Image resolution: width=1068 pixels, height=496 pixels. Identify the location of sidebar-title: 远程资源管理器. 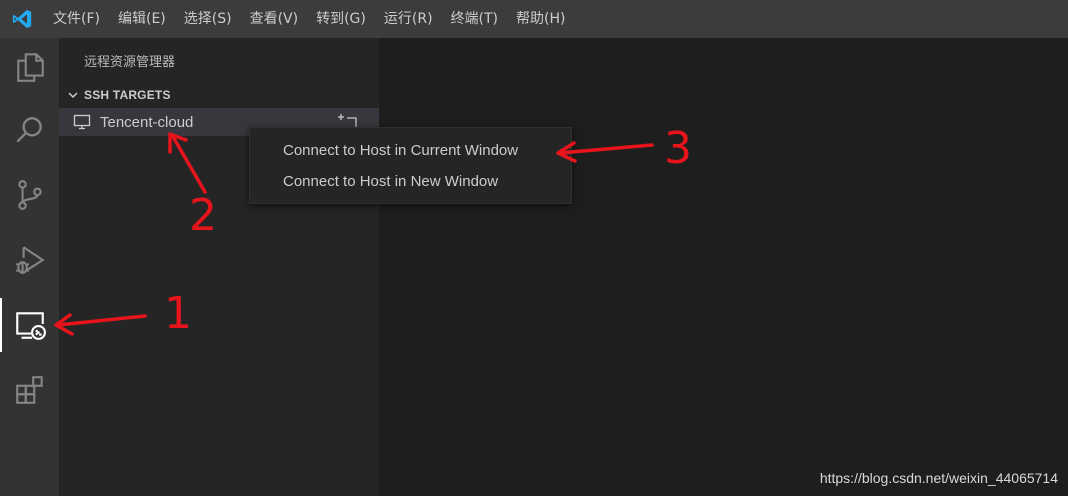
(130, 62).